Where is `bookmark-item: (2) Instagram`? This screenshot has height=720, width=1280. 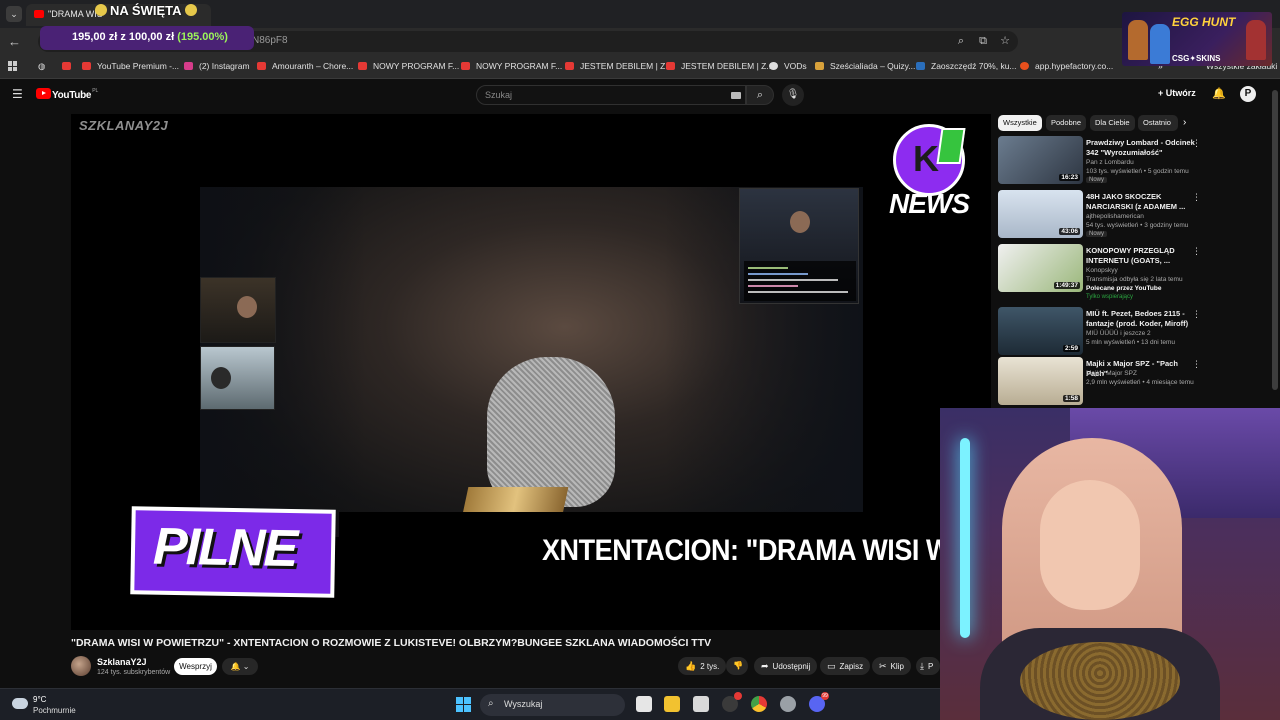 bookmark-item: (2) Instagram is located at coordinates (217, 66).